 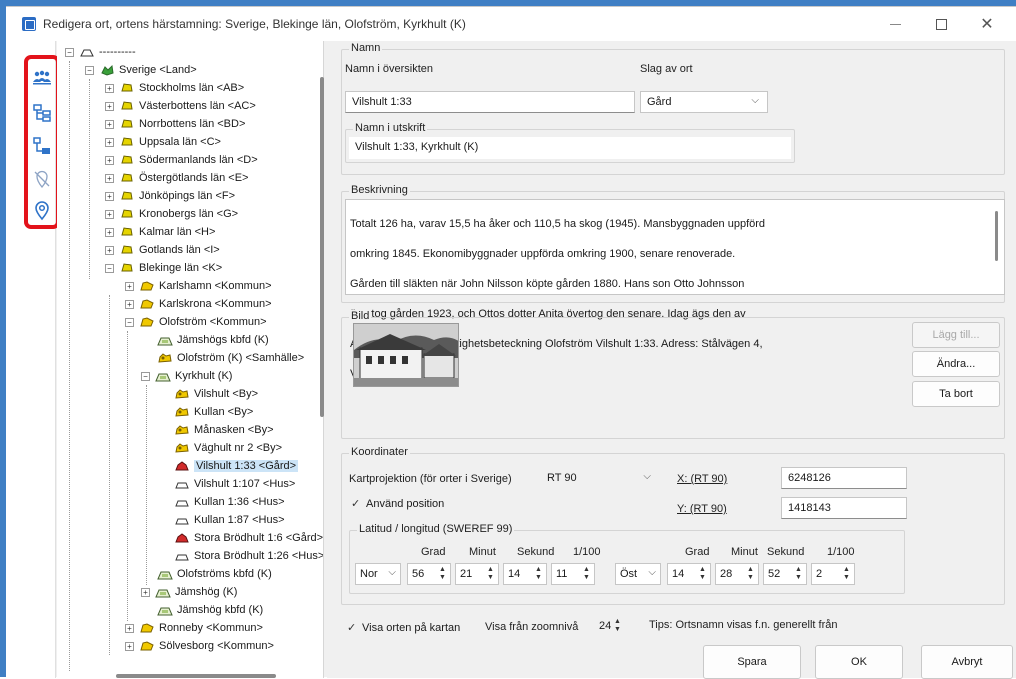 What do you see at coordinates (42, 179) in the screenshot?
I see `no-location-icon` at bounding box center [42, 179].